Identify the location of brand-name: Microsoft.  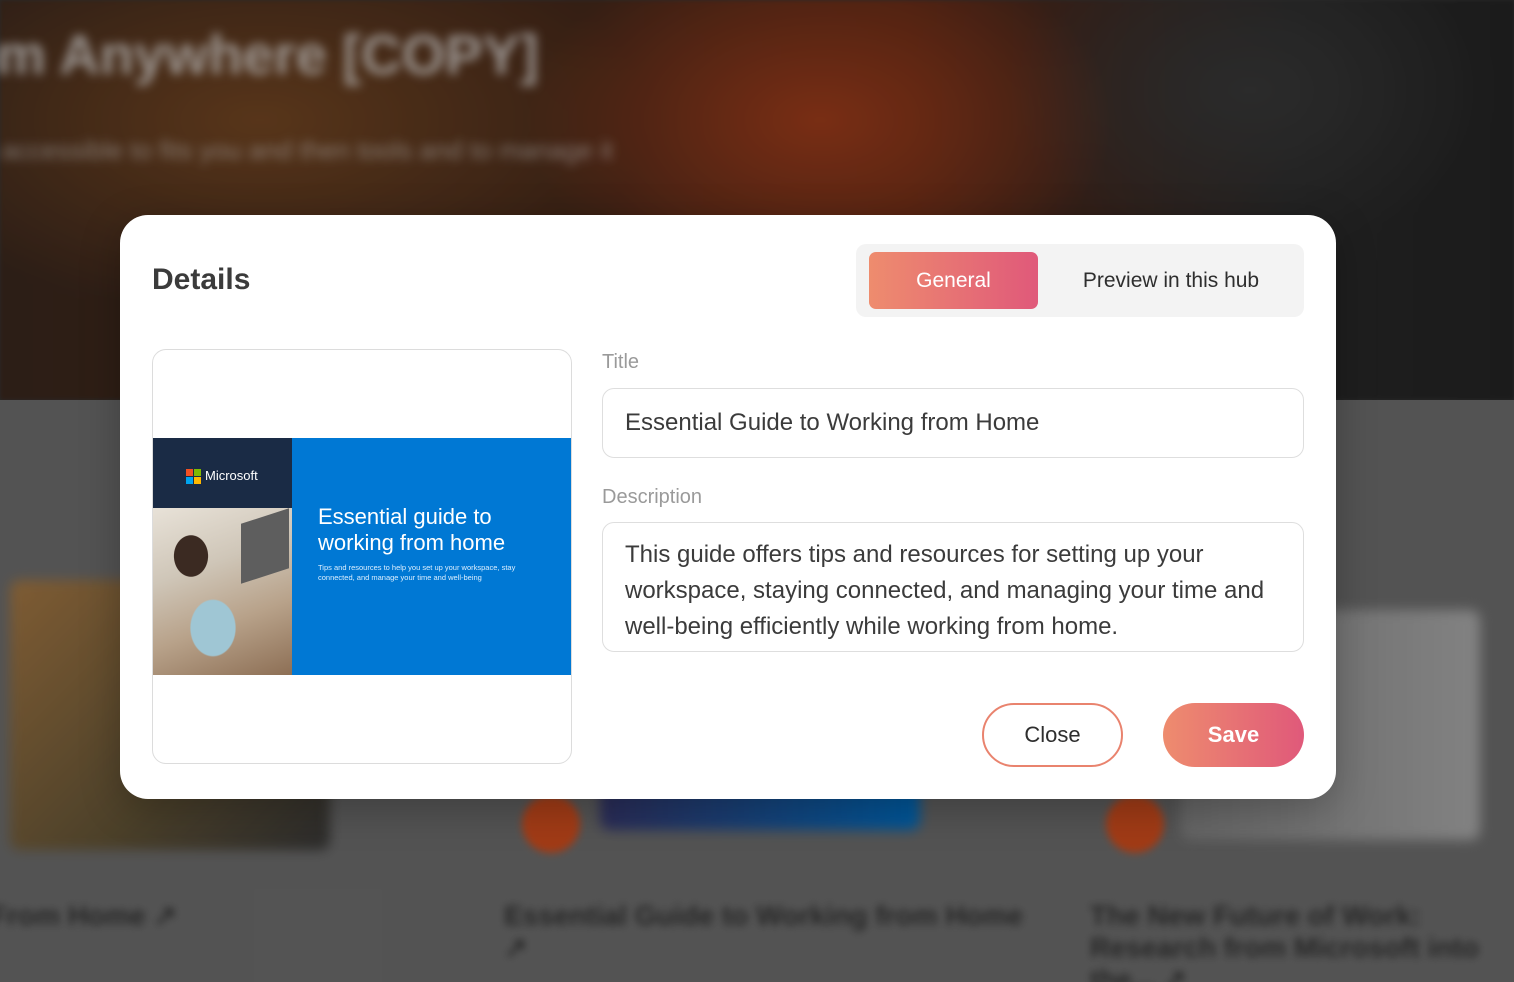
(231, 475).